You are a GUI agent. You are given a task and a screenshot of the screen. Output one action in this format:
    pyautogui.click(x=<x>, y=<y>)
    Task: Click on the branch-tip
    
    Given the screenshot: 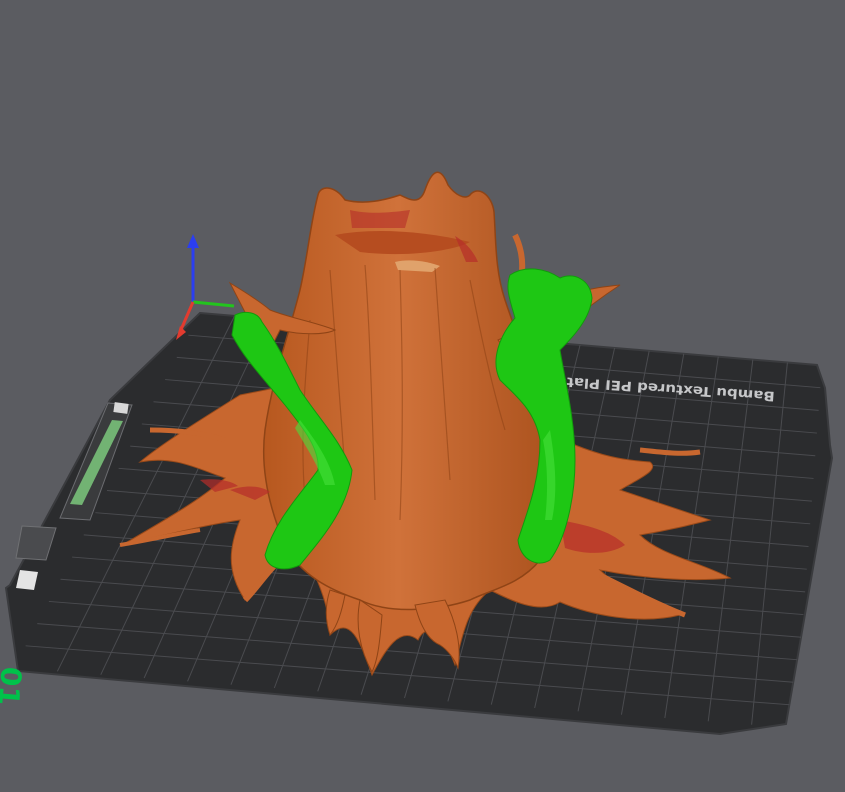 What is the action you would take?
    pyautogui.click(x=519, y=252)
    